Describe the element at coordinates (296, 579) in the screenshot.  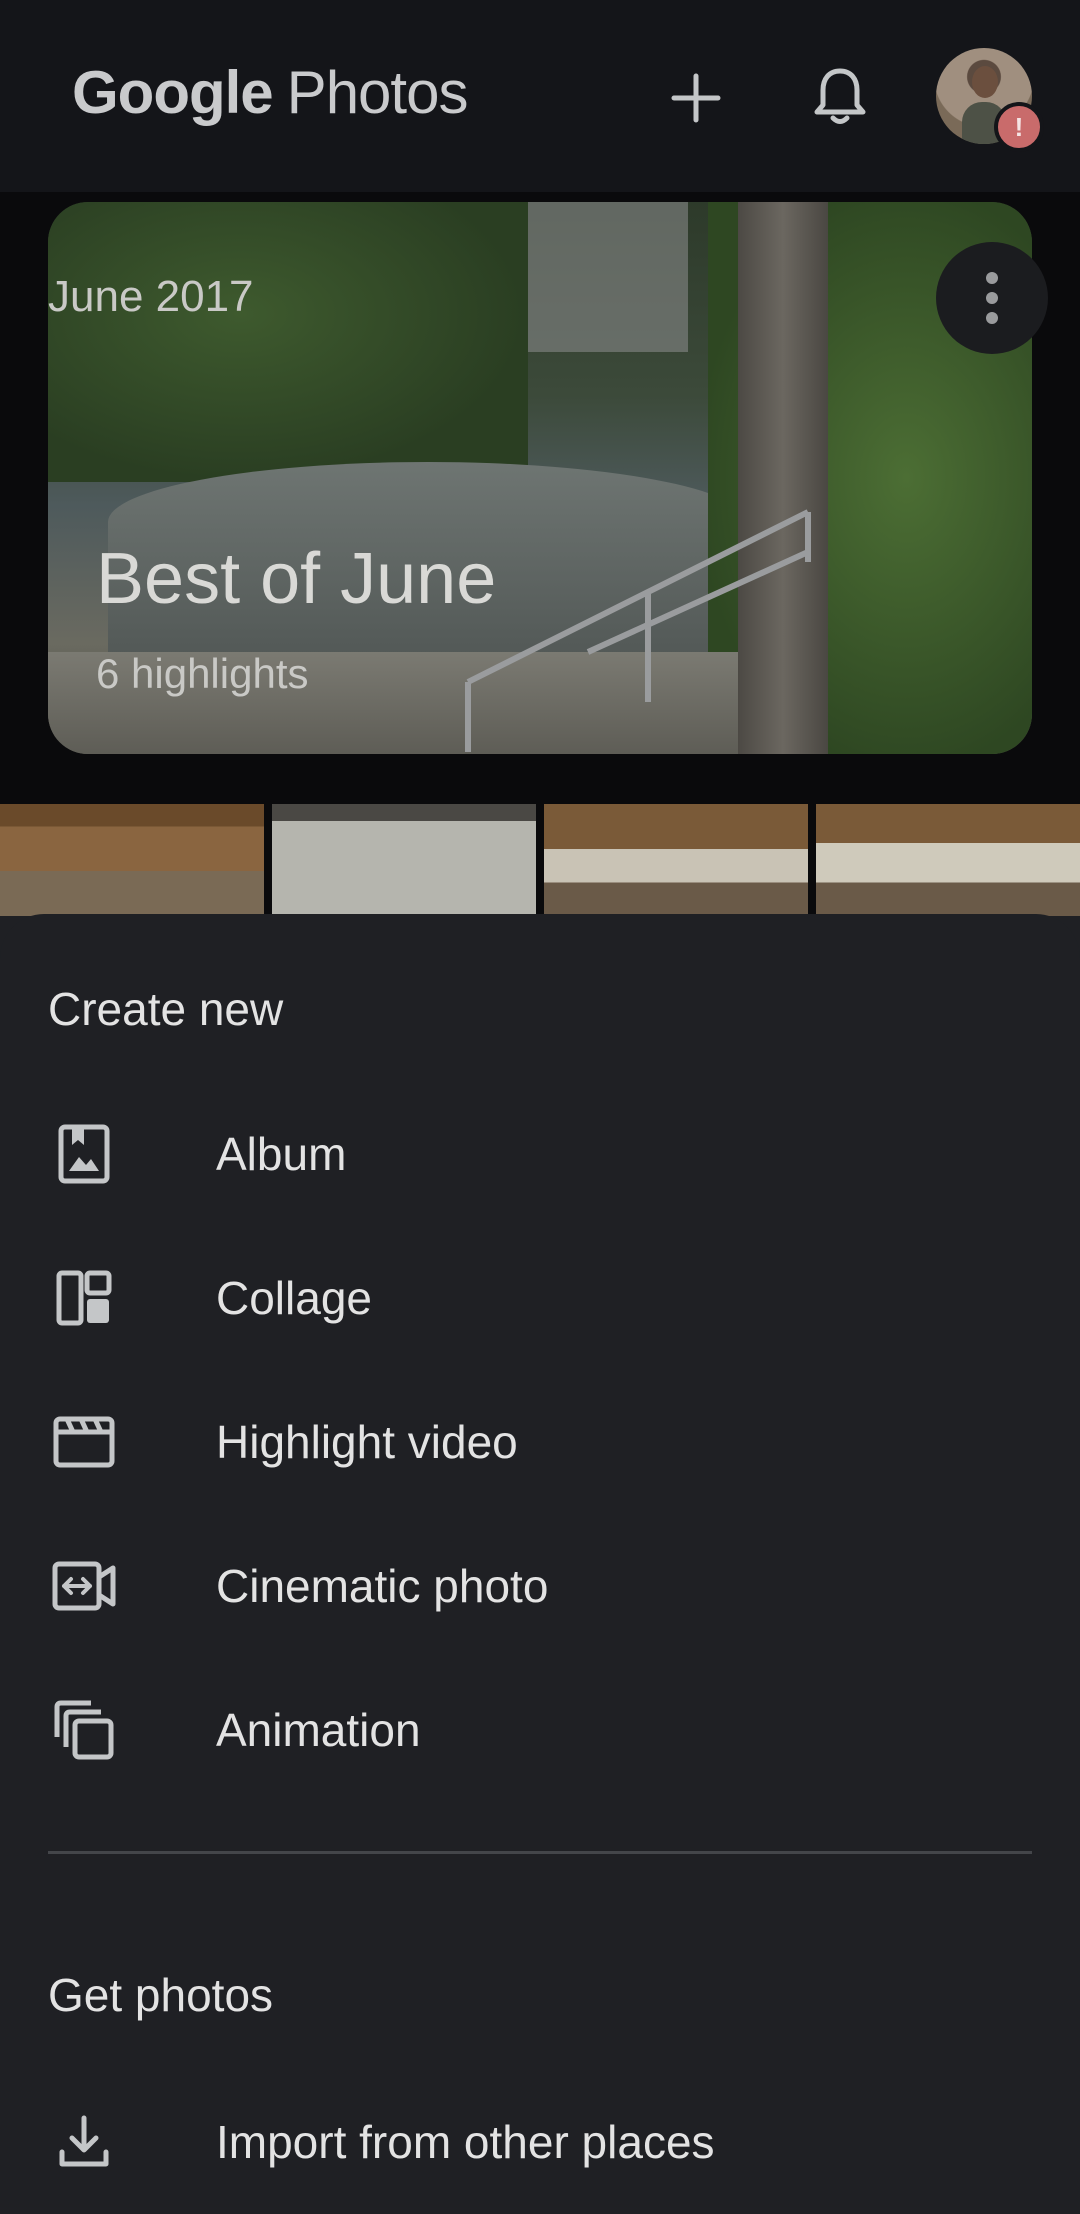
I see `memory-title: Best of June` at that location.